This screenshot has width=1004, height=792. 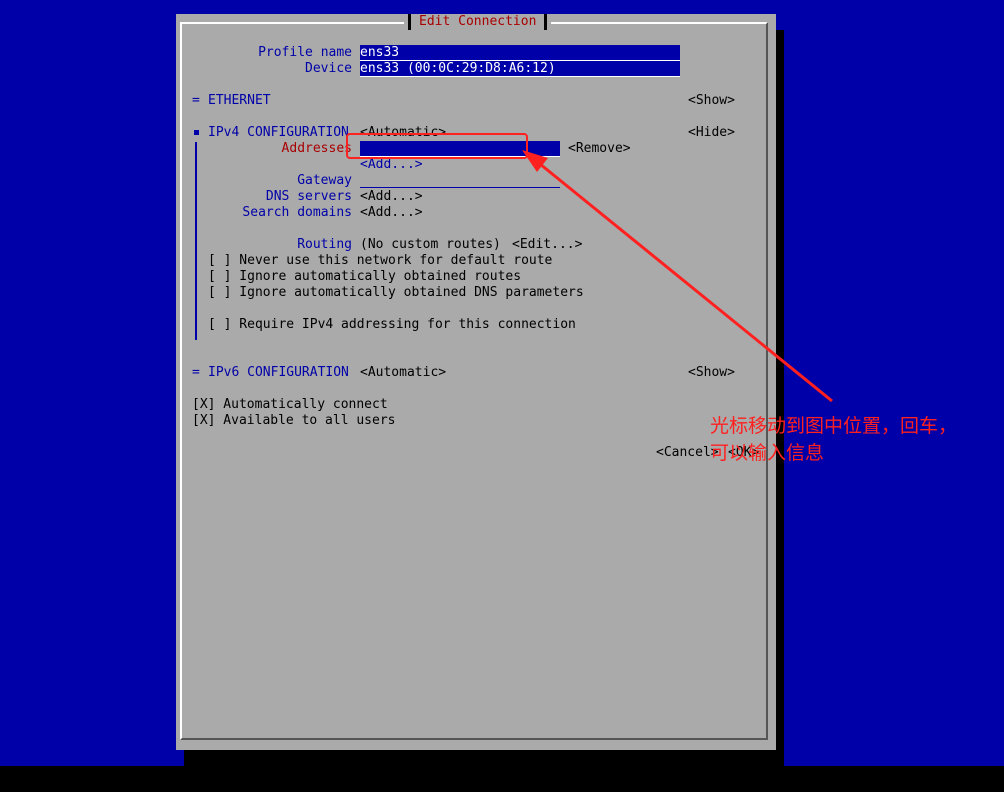 I want to click on annotation-text-line2: 可以输入信息, so click(x=767, y=453).